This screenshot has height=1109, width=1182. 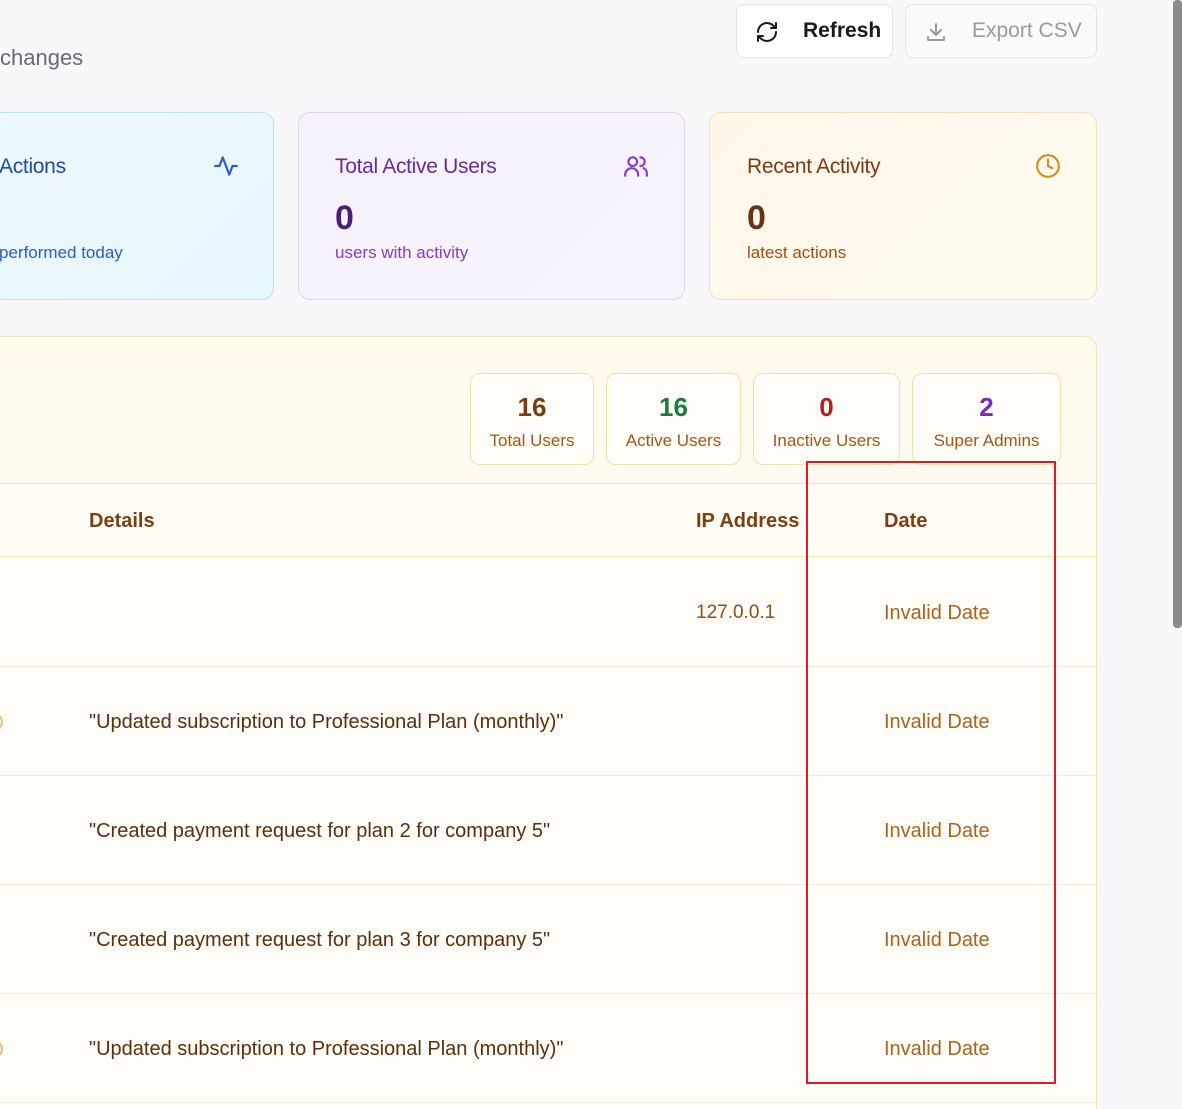 I want to click on download-icon, so click(x=936, y=32).